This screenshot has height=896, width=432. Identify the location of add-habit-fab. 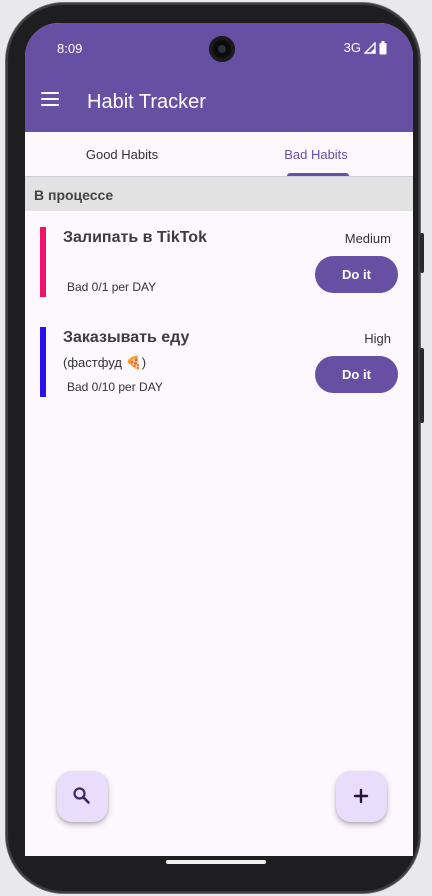
(361, 796).